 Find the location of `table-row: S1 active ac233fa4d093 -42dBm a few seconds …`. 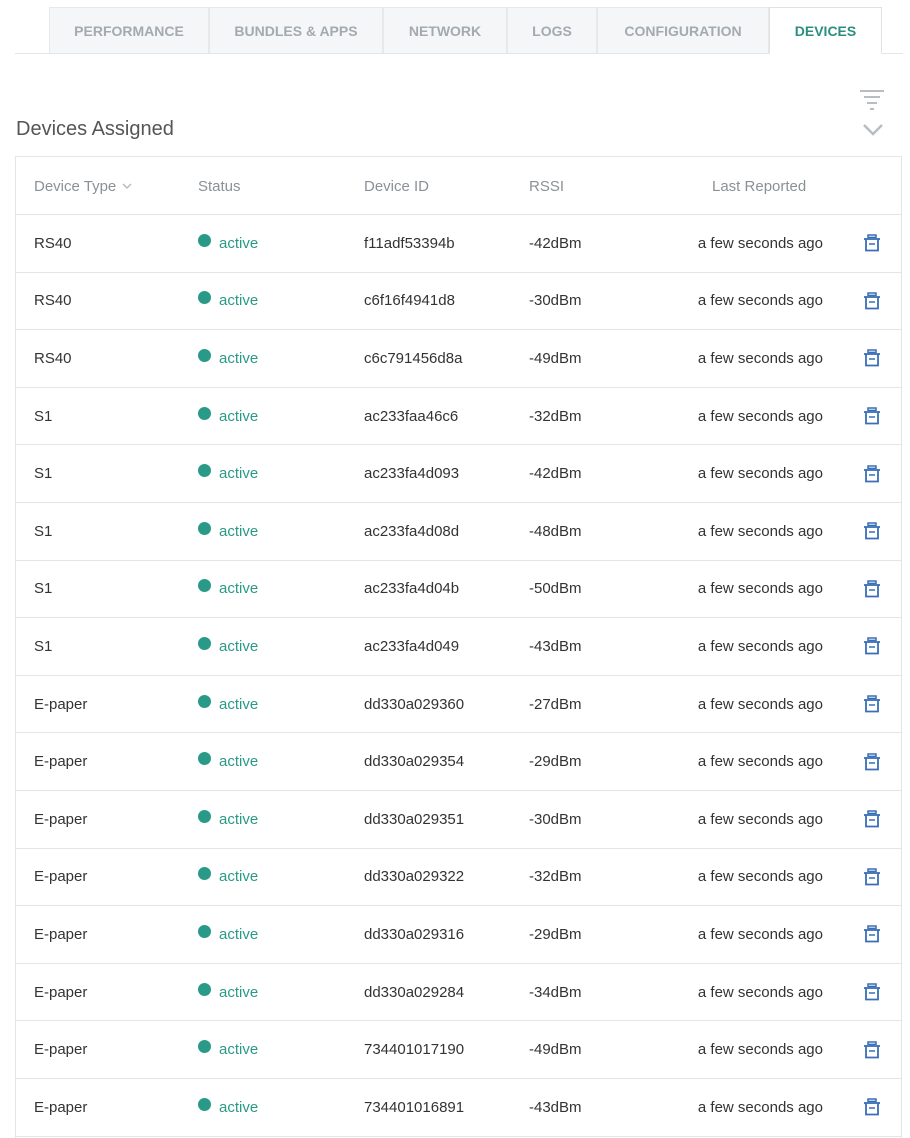

table-row: S1 active ac233fa4d093 -42dBm a few seconds … is located at coordinates (458, 474).